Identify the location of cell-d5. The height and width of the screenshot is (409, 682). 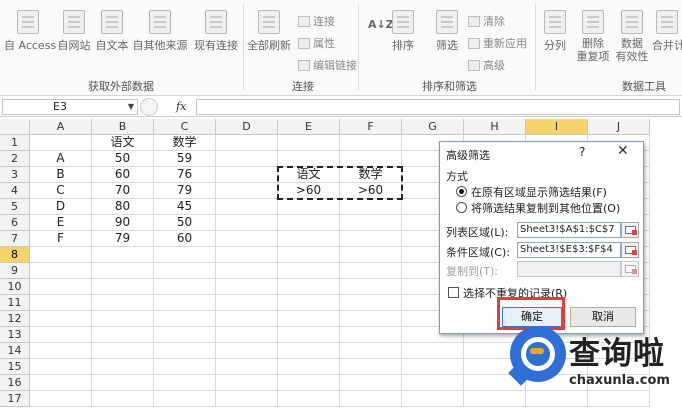
(247, 207).